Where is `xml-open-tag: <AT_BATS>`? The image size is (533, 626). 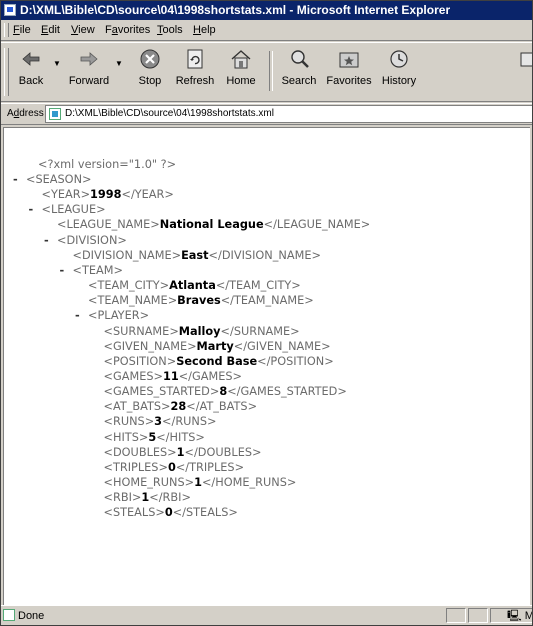 xml-open-tag: <AT_BATS> is located at coordinates (137, 407).